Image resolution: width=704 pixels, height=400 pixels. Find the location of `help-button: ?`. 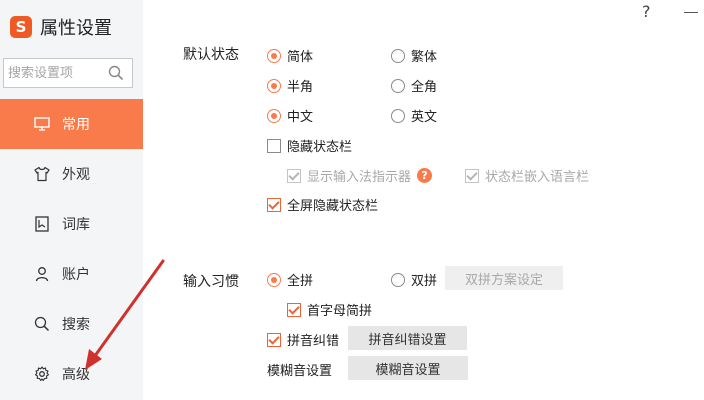

help-button: ? is located at coordinates (646, 11).